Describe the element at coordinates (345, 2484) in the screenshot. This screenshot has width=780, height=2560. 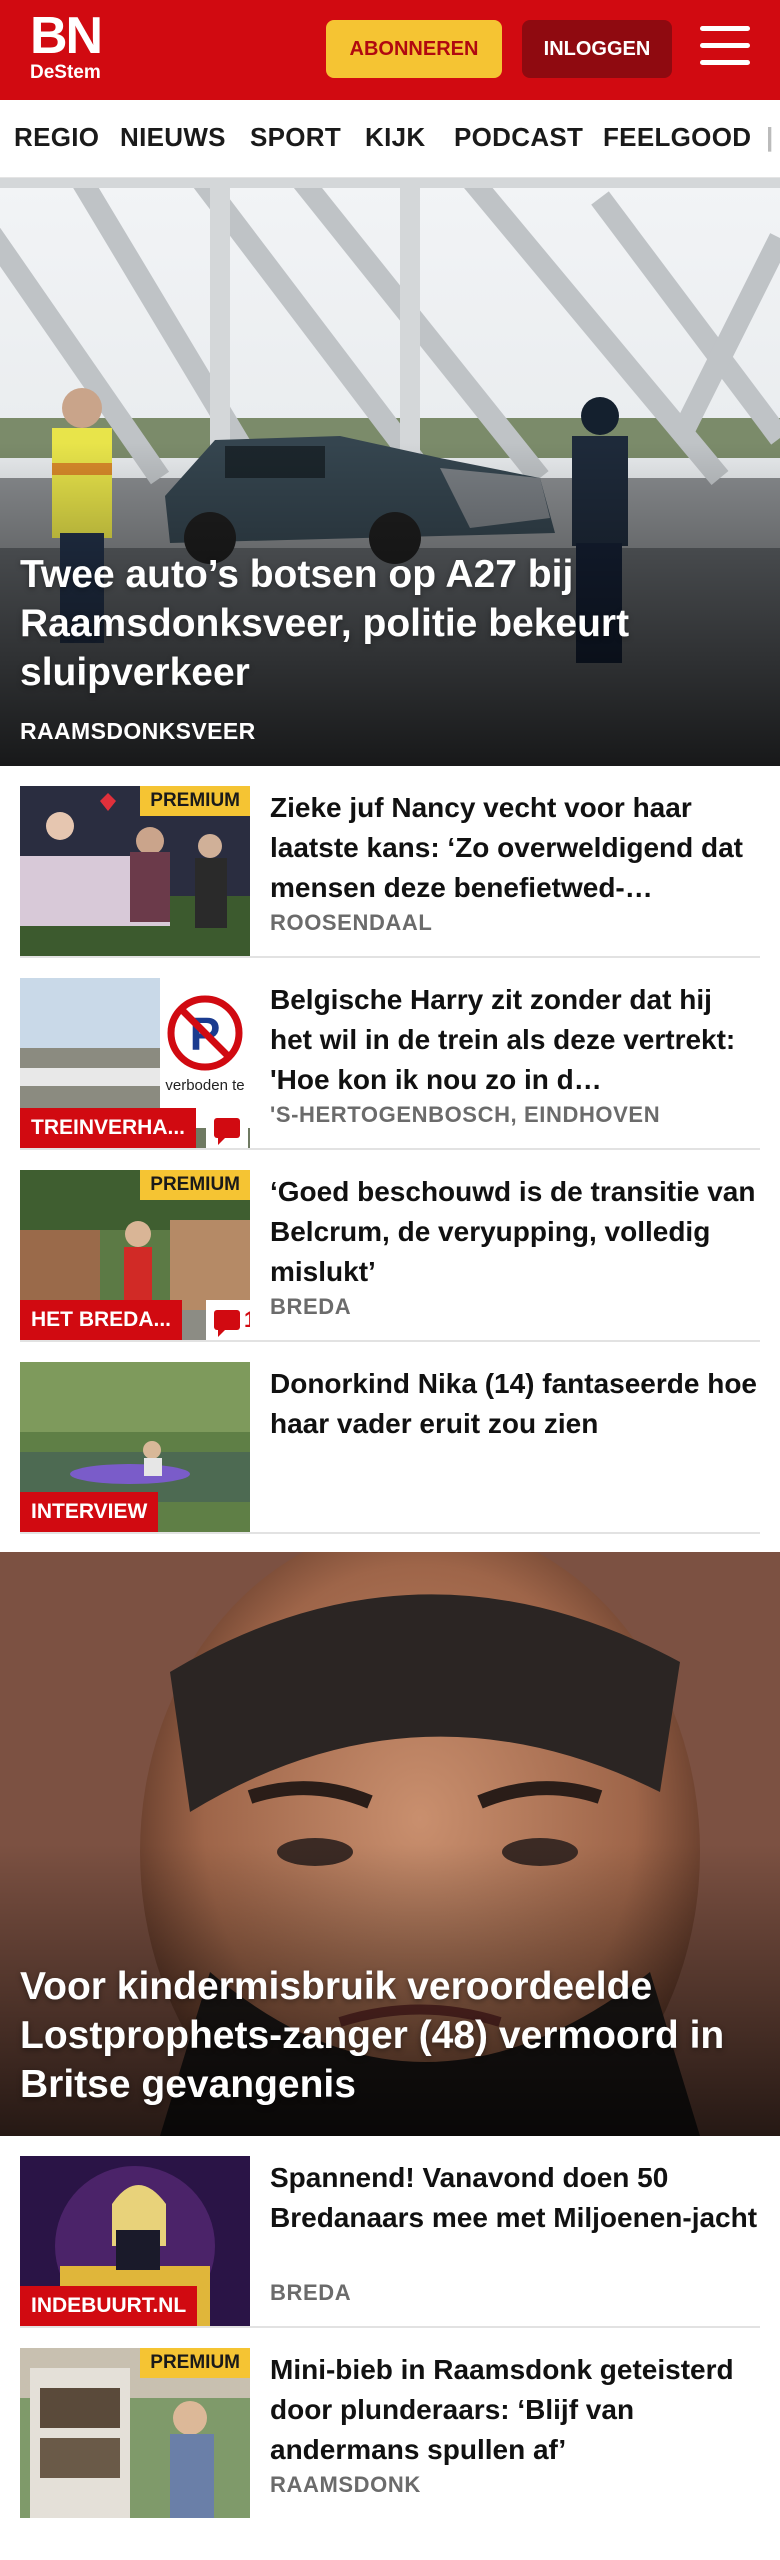
I see `article-location: RAAMSDONK` at that location.